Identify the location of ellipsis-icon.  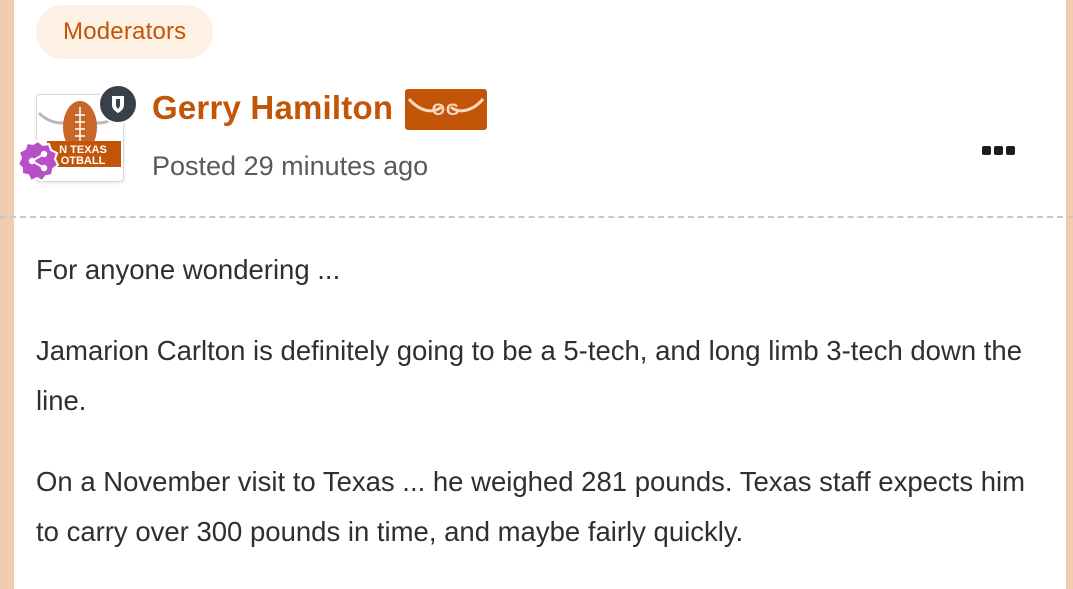
(998, 150).